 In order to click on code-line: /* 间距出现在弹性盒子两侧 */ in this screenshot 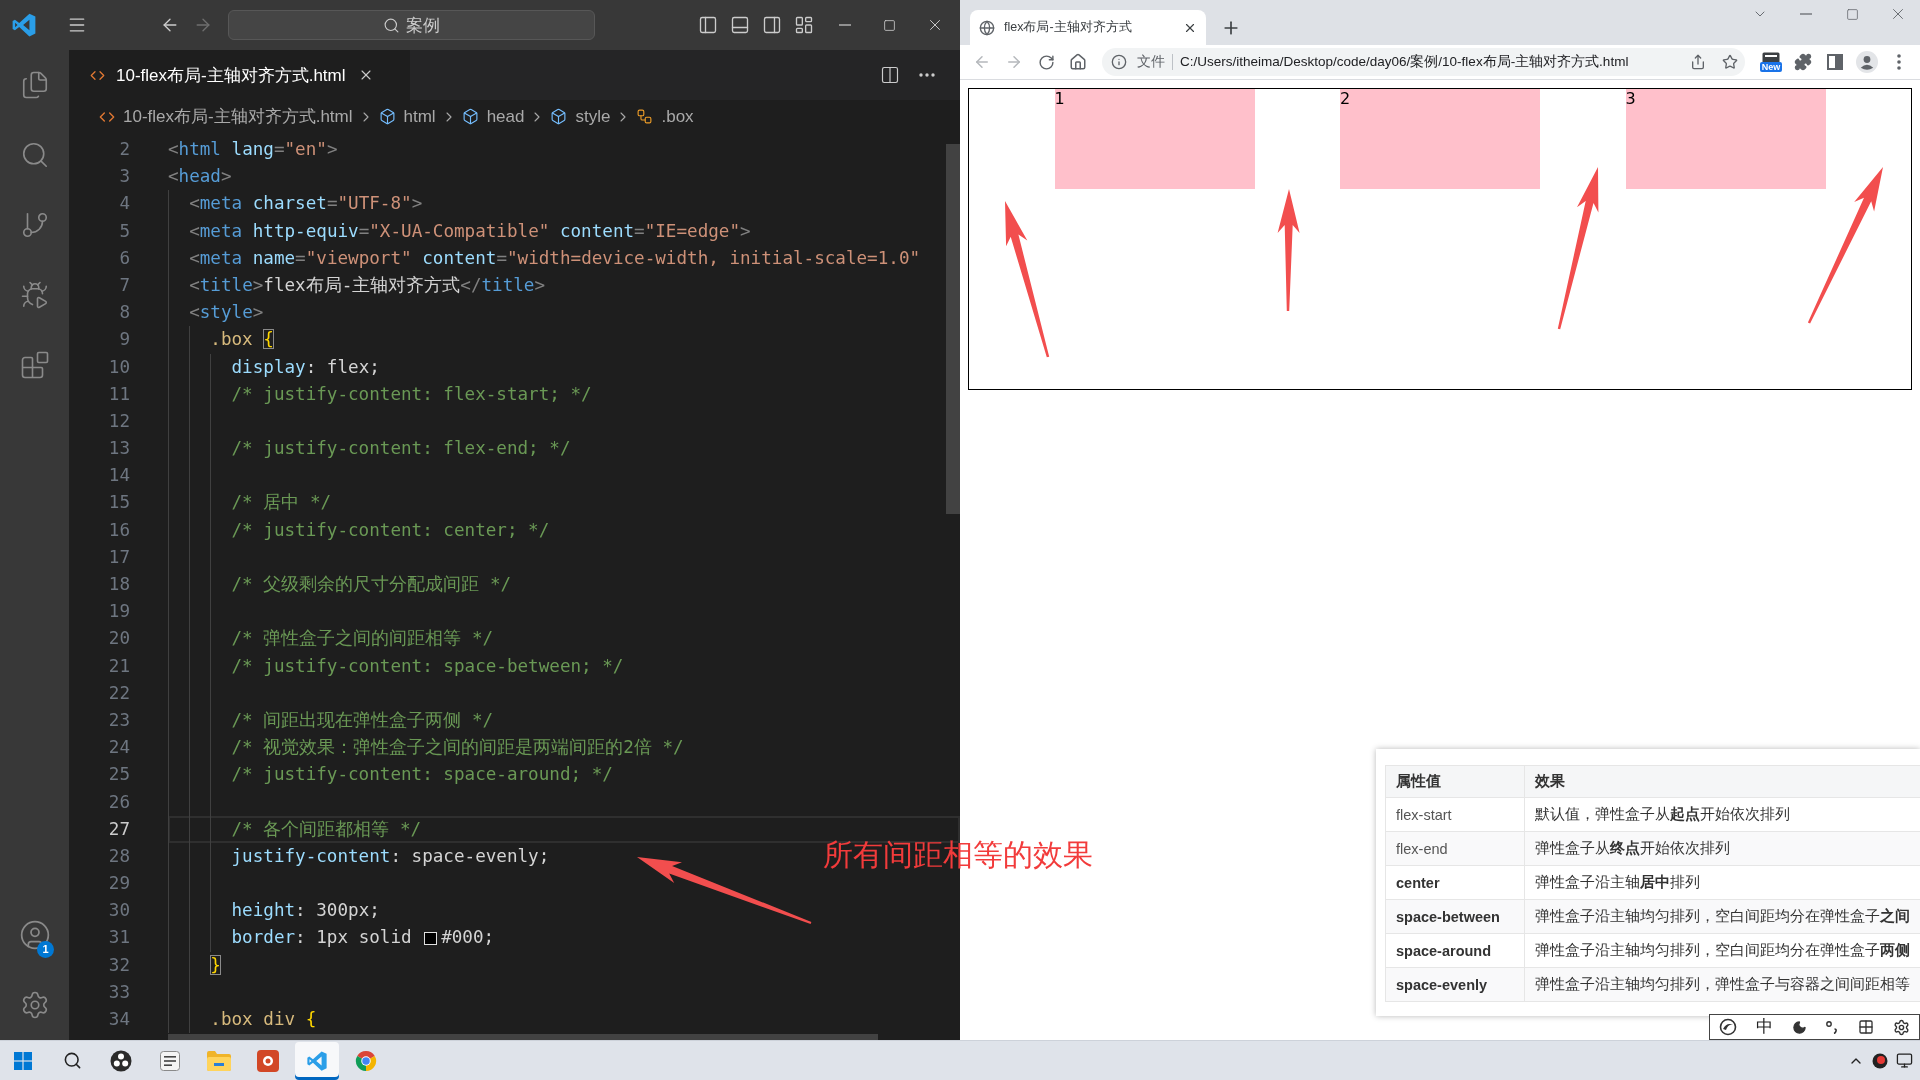, I will do `click(362, 720)`.